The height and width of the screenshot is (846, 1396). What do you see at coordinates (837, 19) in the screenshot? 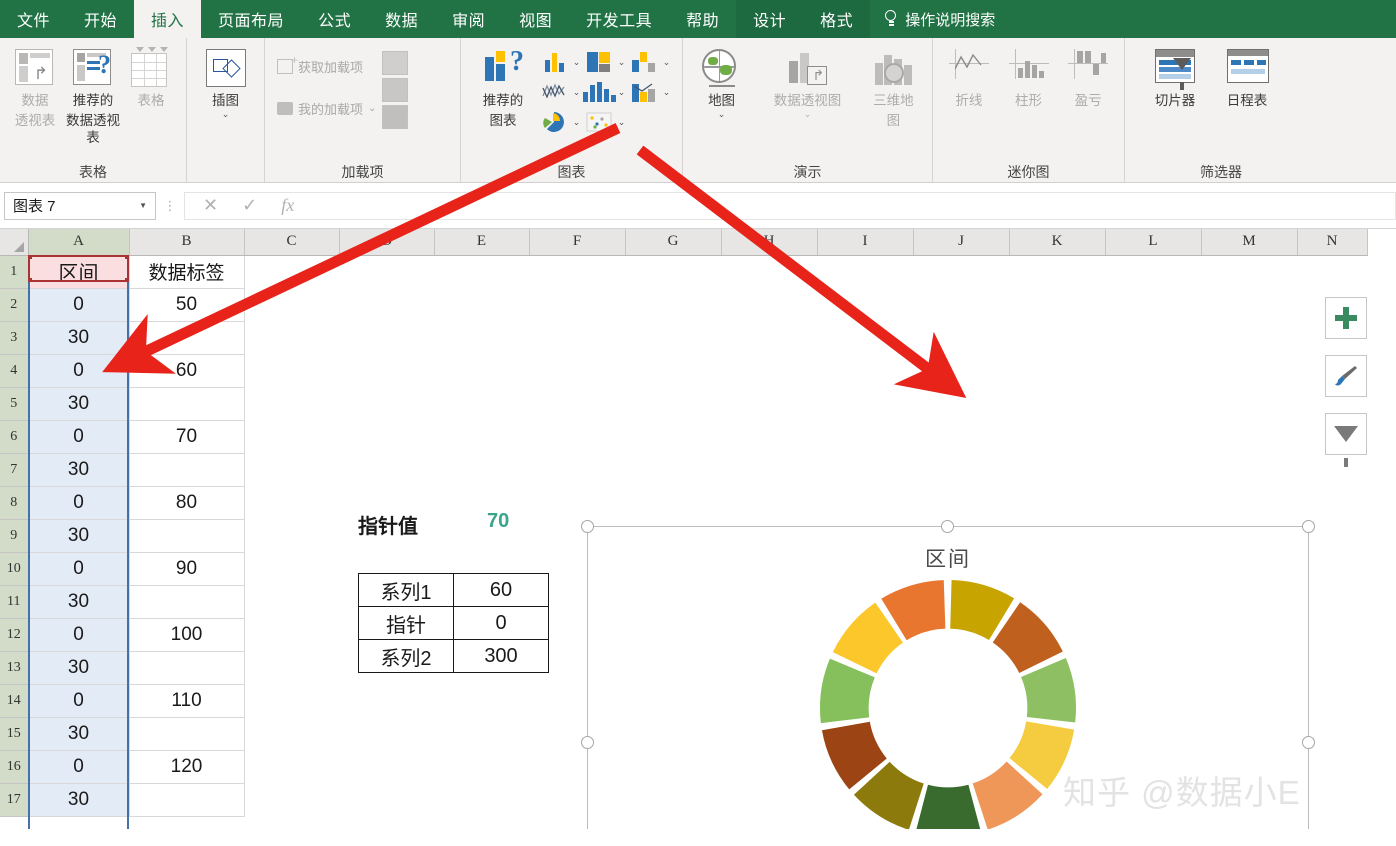
I see `tab-format: 格式` at bounding box center [837, 19].